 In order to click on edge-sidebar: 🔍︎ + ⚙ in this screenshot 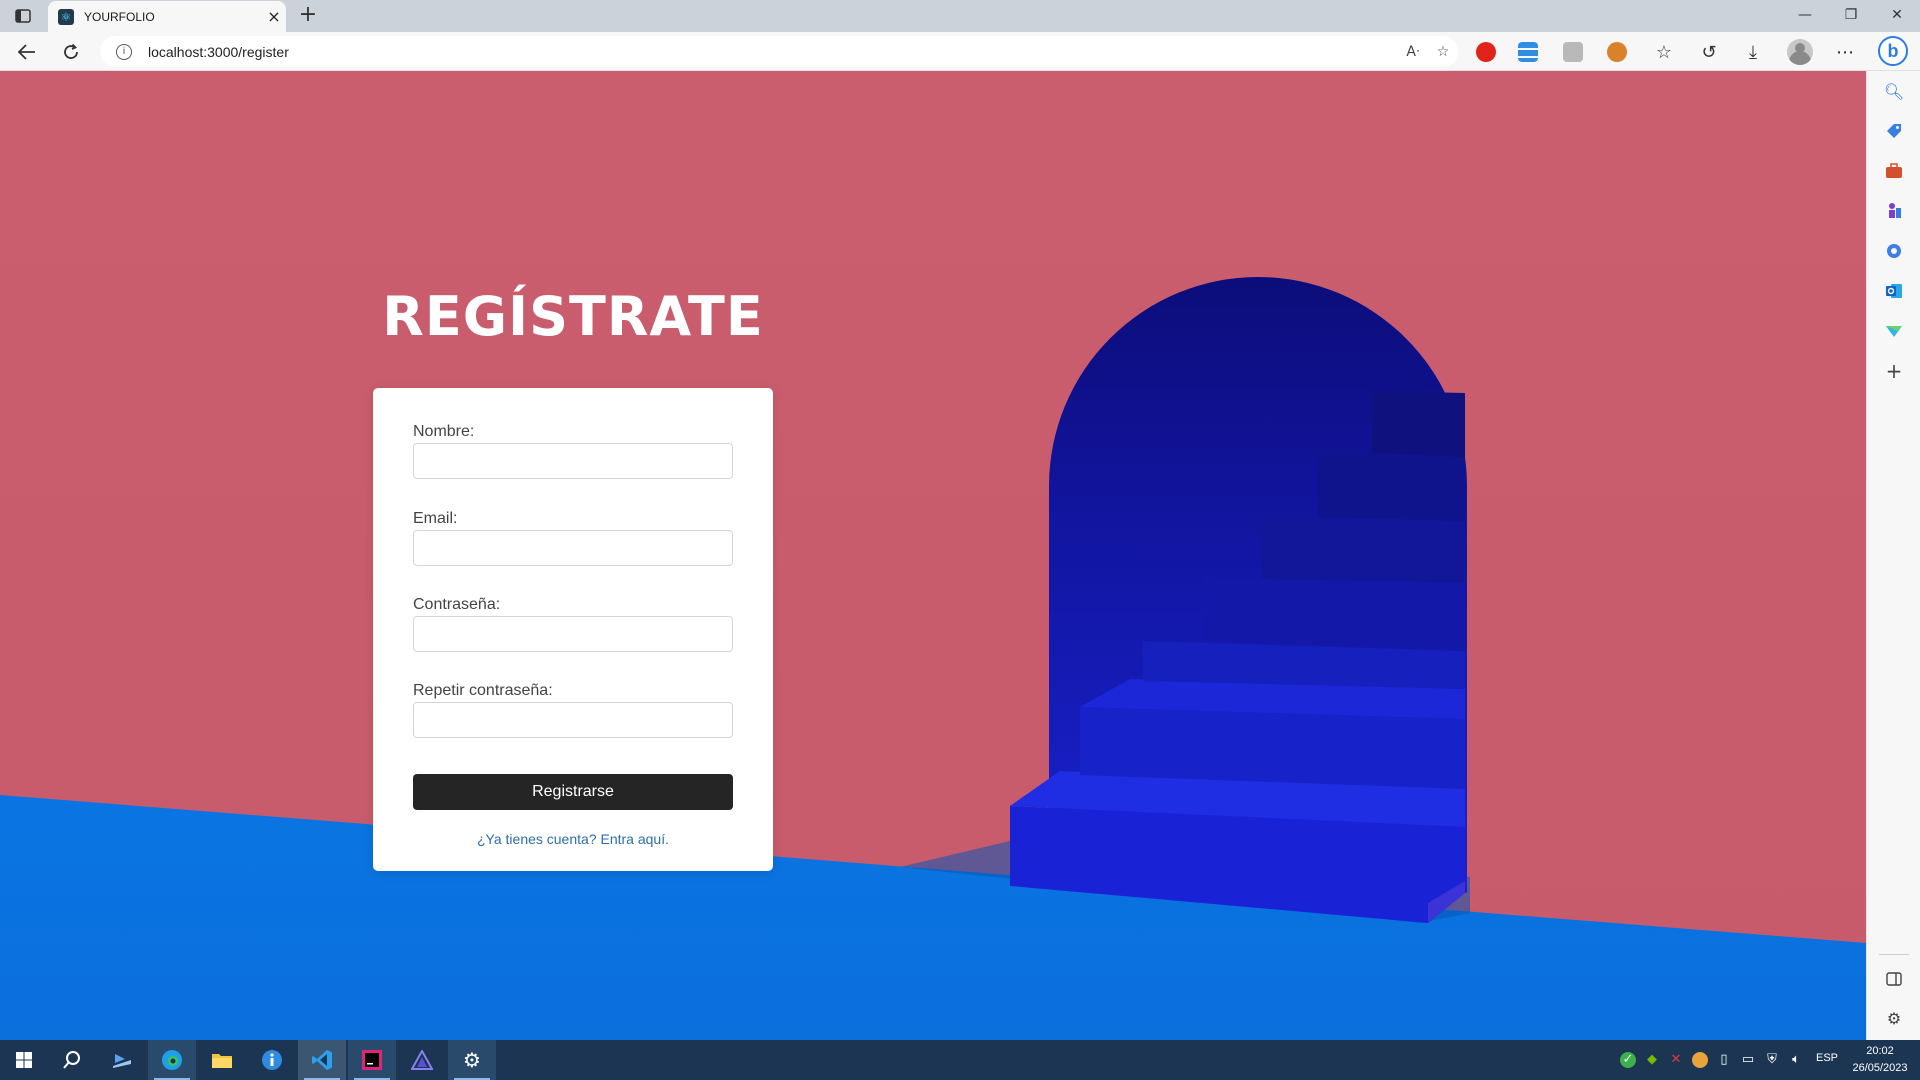, I will do `click(1893, 555)`.